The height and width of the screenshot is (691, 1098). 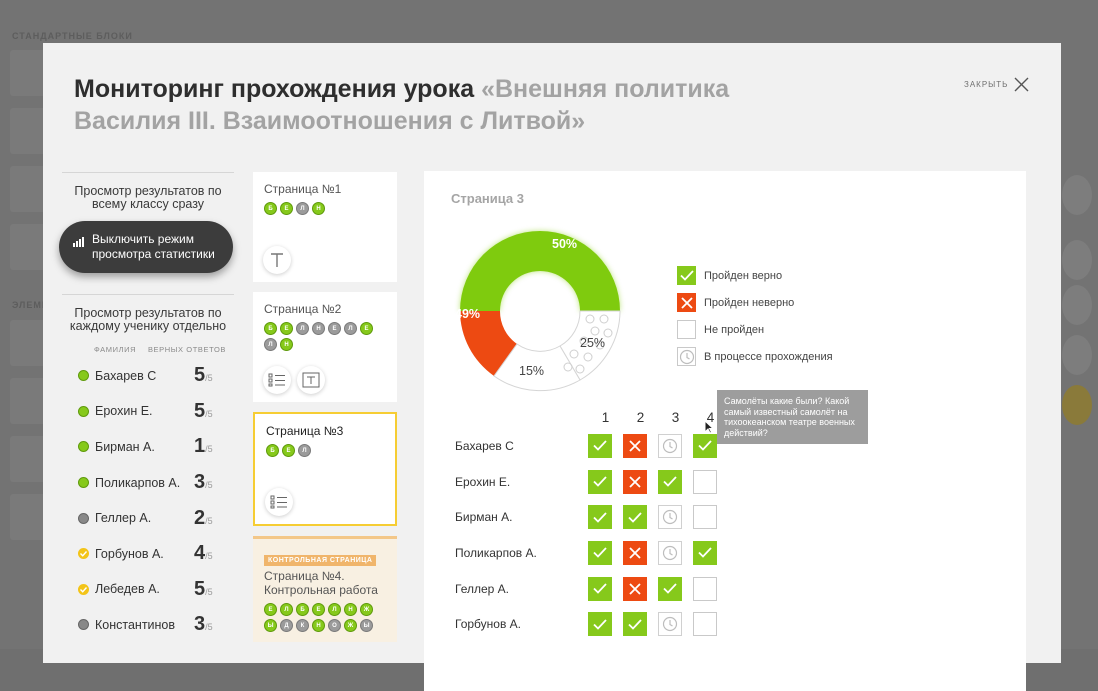 I want to click on question-number: 3, so click(x=675, y=417).